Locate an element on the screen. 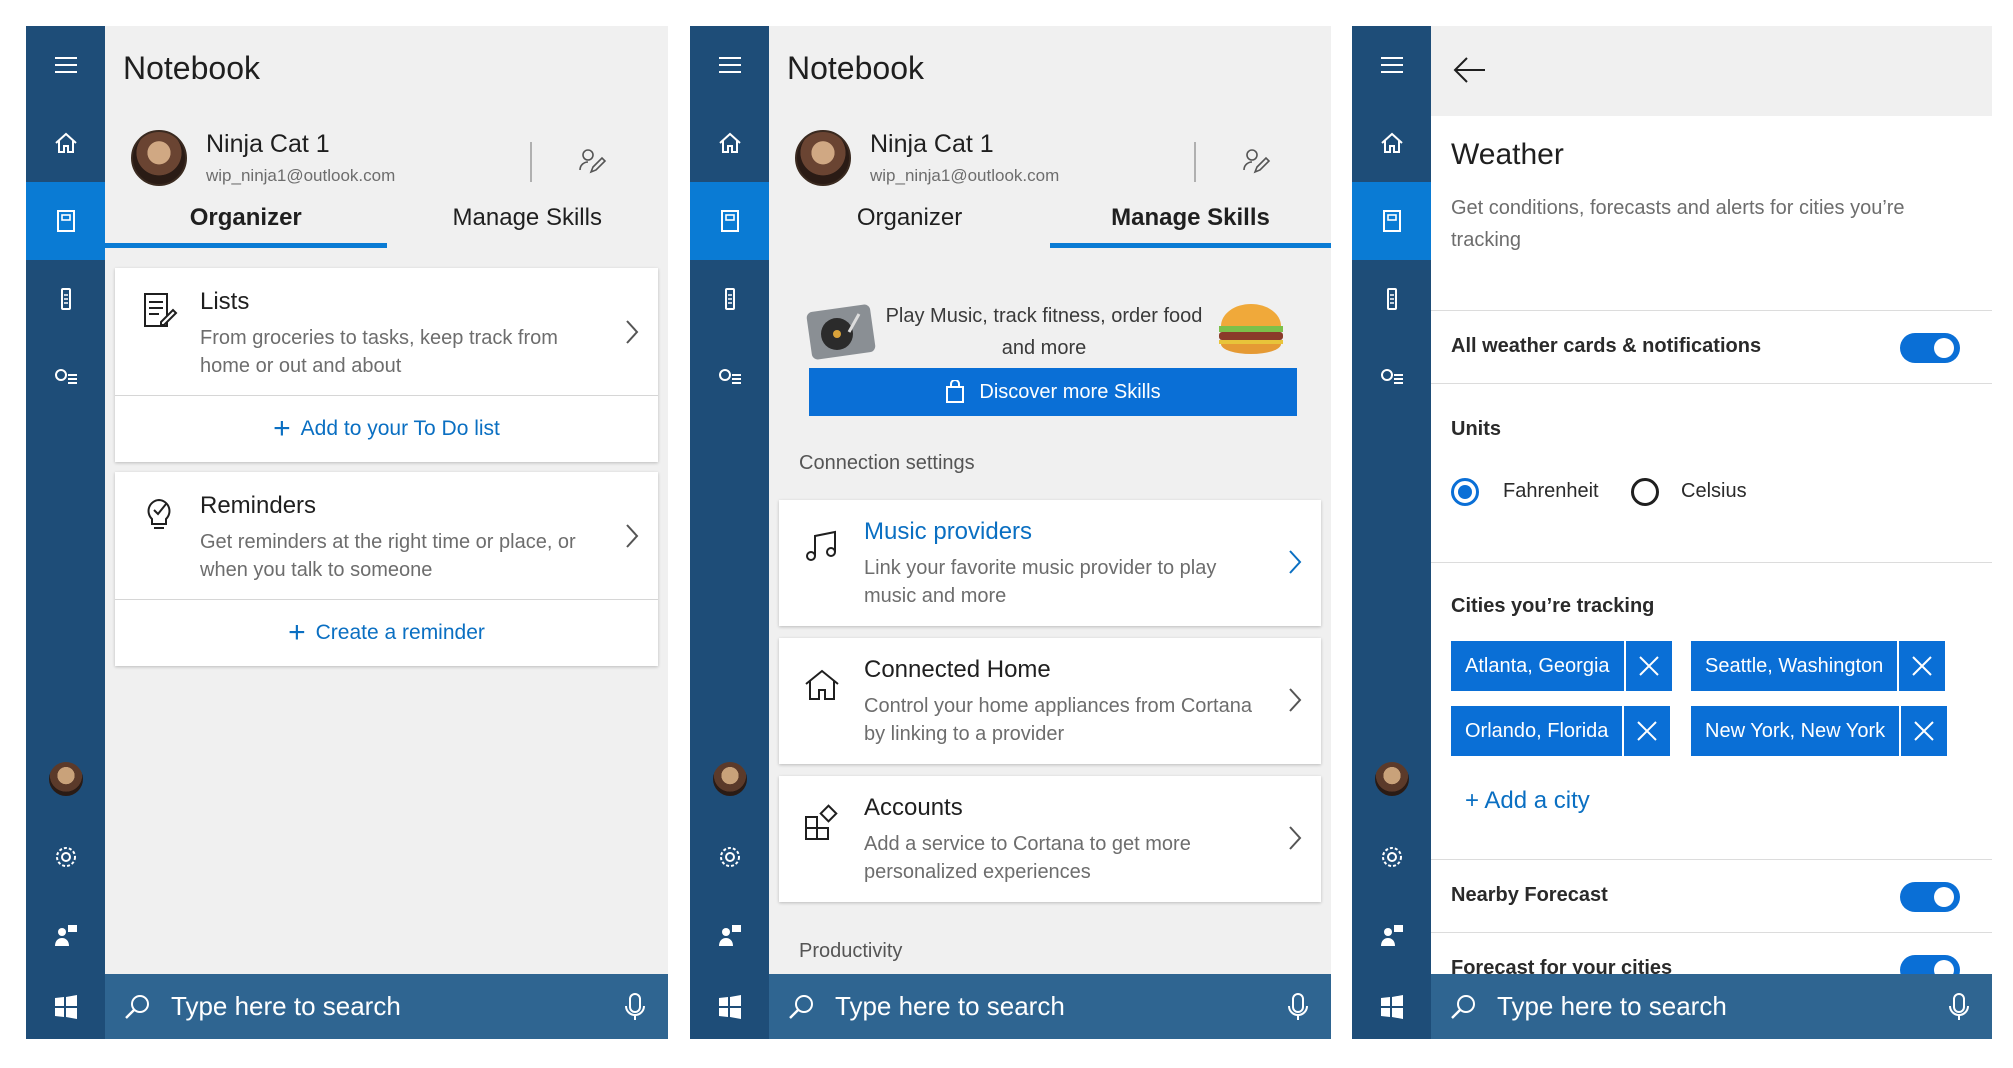 The height and width of the screenshot is (1068, 2013). add-todo-button: + Add to your To Do list is located at coordinates (386, 429).